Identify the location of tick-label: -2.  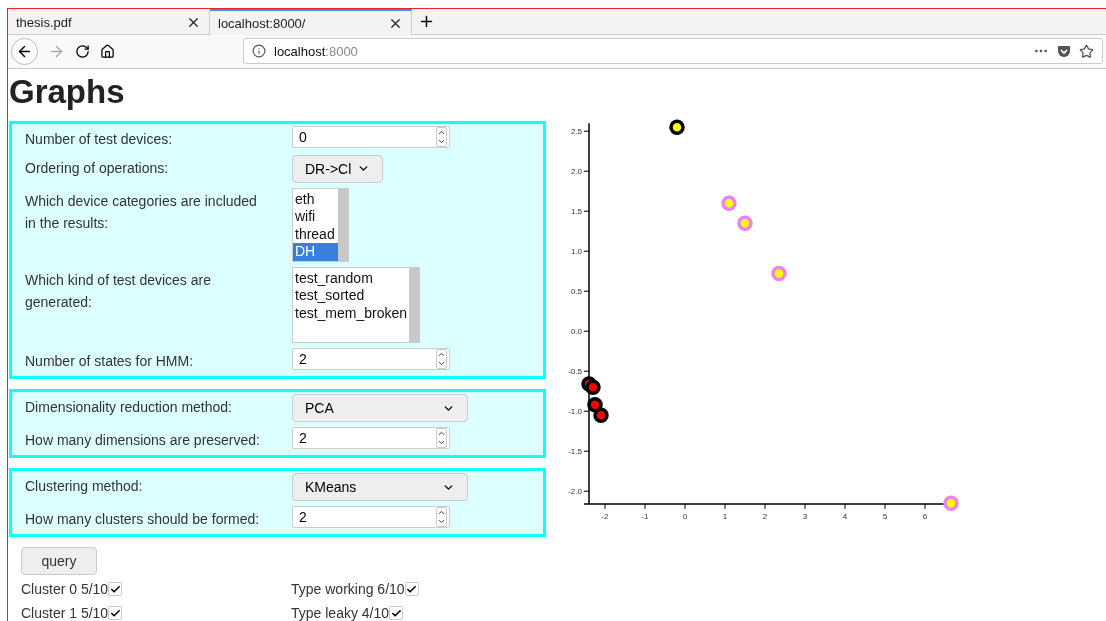
(605, 516).